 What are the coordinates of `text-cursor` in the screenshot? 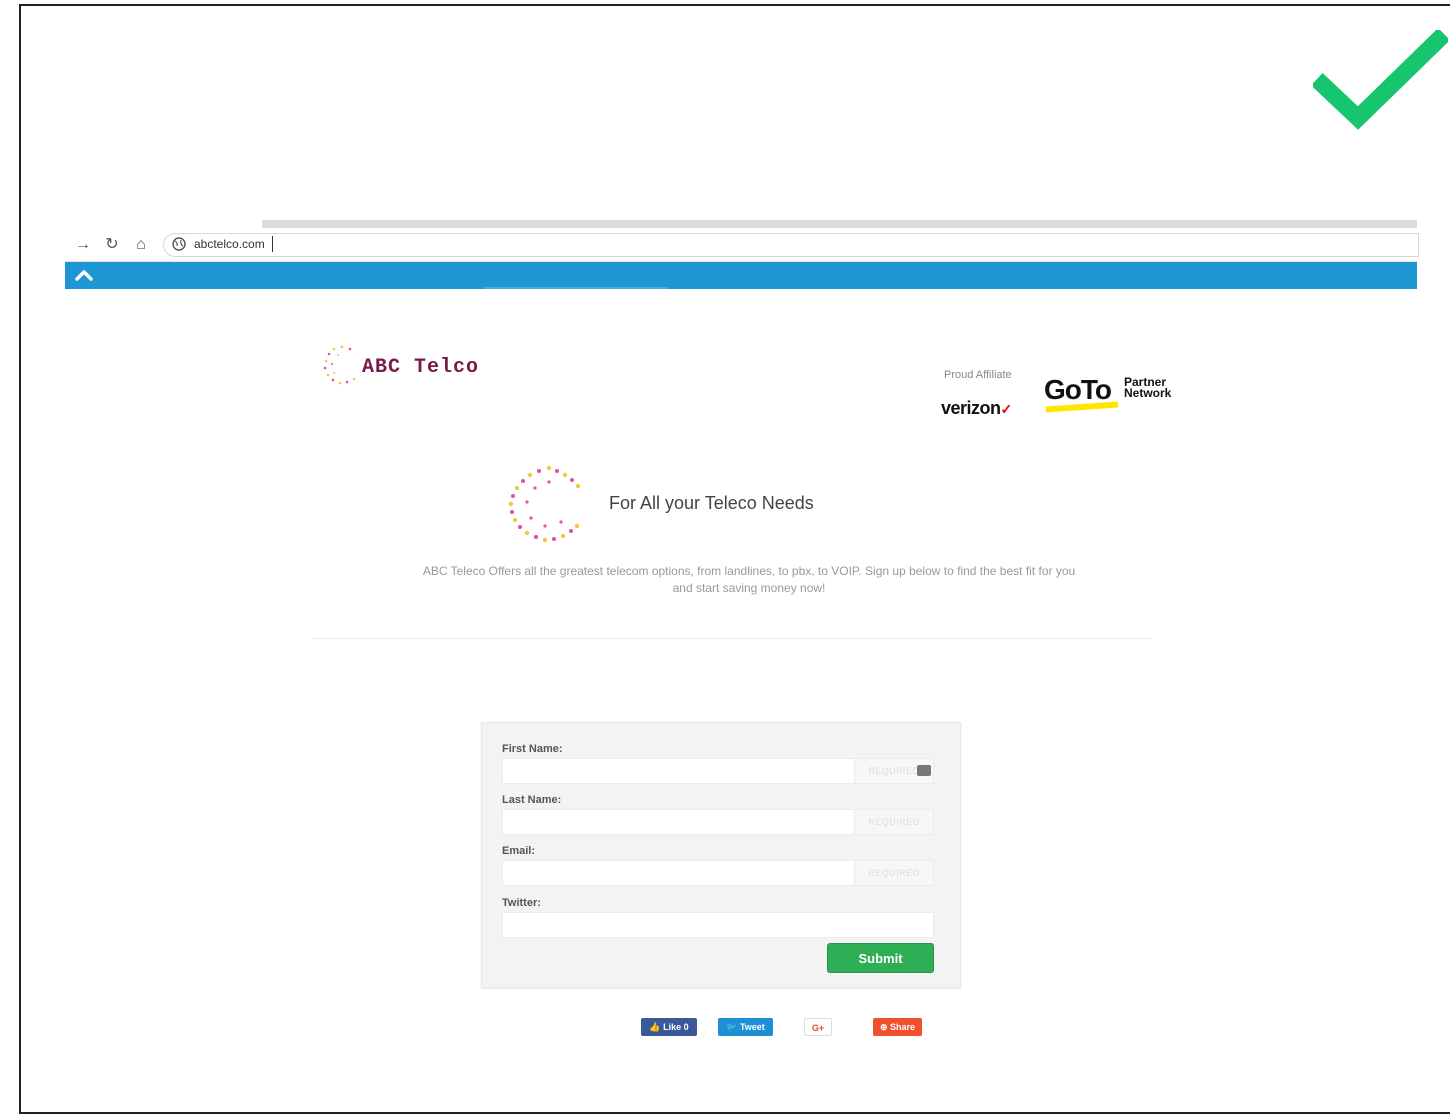 It's located at (272, 244).